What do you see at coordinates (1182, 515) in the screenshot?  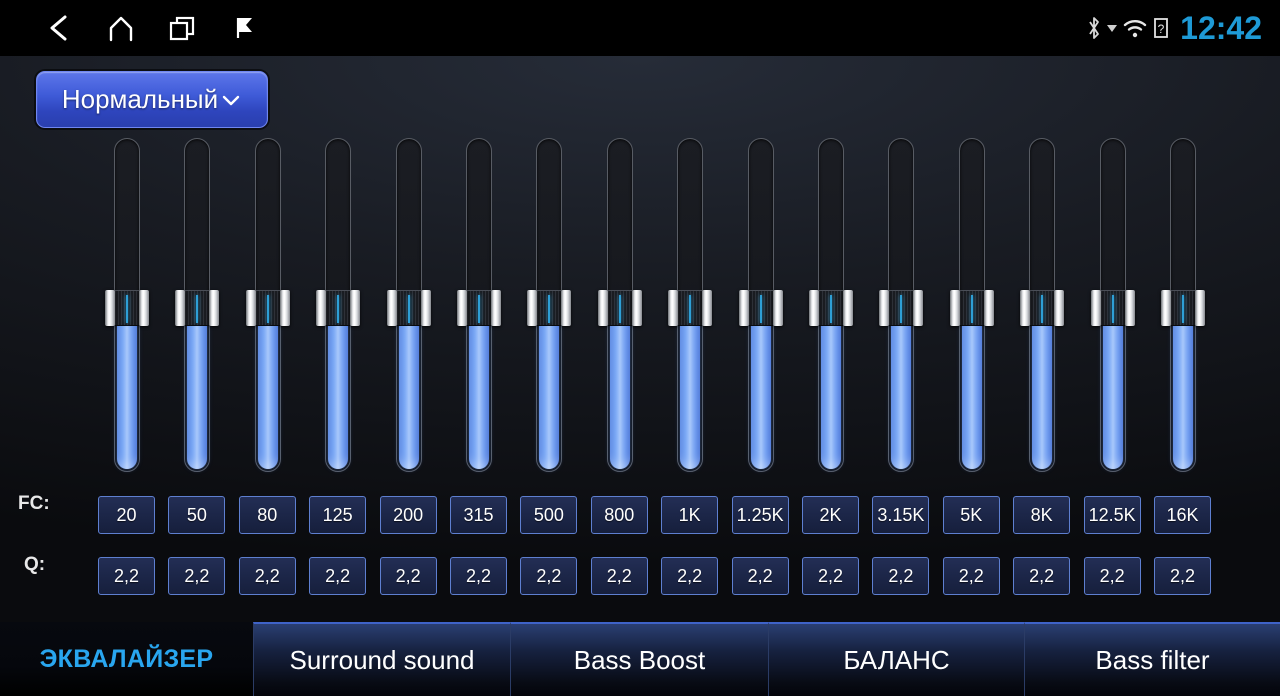 I see `fc-value-cell: 16K` at bounding box center [1182, 515].